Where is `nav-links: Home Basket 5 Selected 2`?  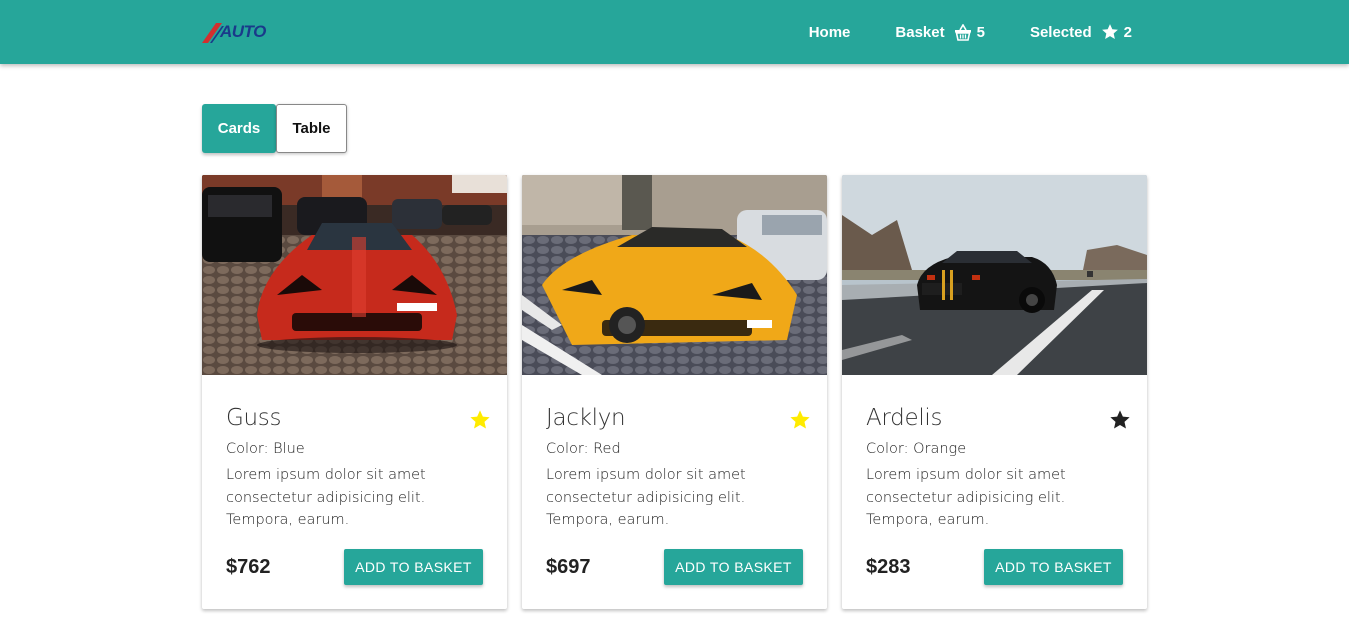 nav-links: Home Basket 5 Selected 2 is located at coordinates (948, 32).